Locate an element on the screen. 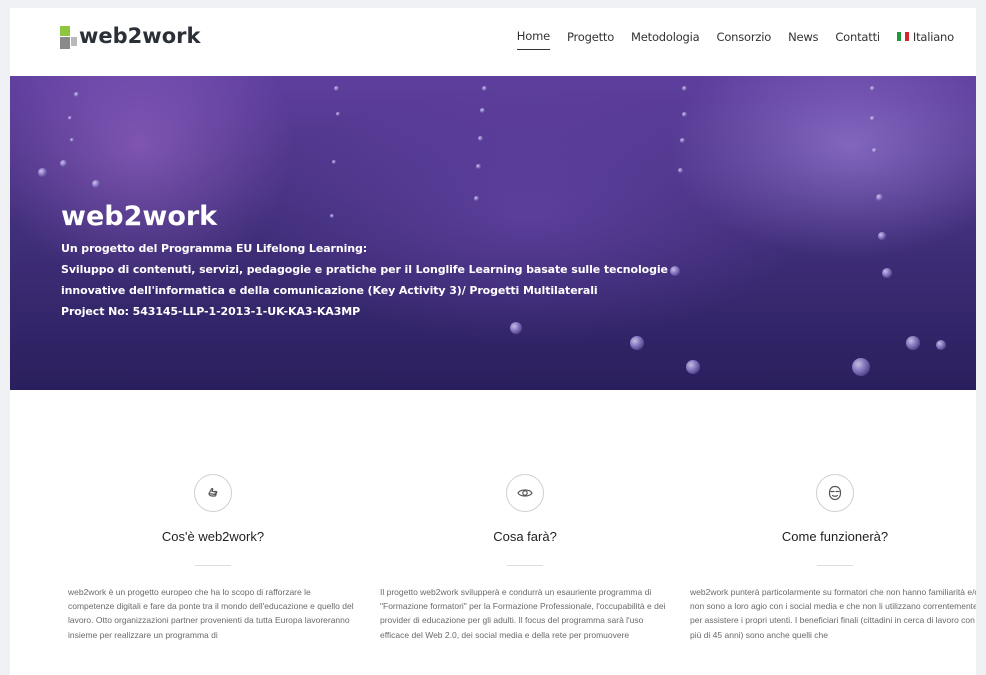  italy-flag-icon is located at coordinates (902, 36).